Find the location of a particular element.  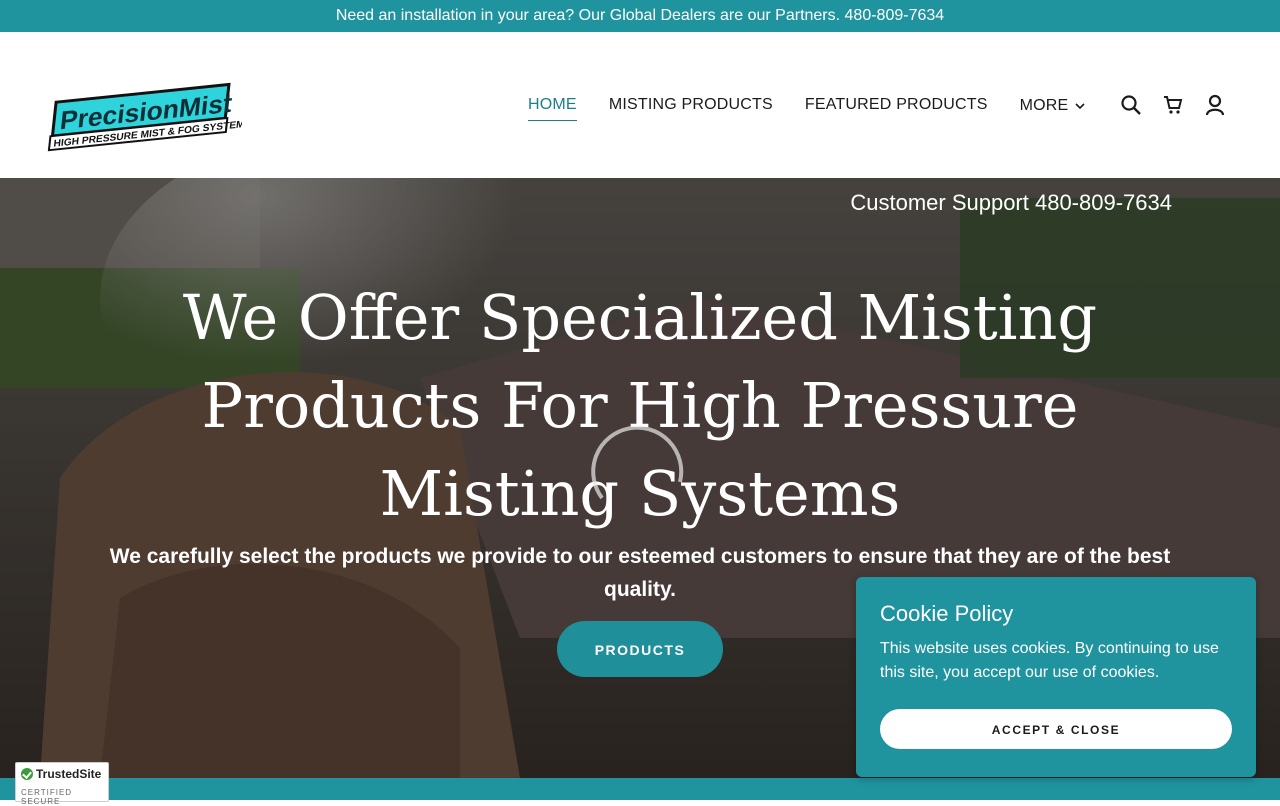

trusted-site-sub: CERTIFIED SECURE is located at coordinates (47, 797).